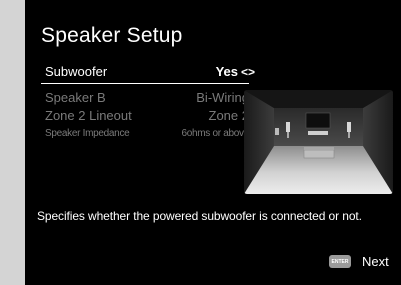 This screenshot has width=401, height=285. What do you see at coordinates (87, 133) in the screenshot?
I see `menu-item-label: Speaker Impedance` at bounding box center [87, 133].